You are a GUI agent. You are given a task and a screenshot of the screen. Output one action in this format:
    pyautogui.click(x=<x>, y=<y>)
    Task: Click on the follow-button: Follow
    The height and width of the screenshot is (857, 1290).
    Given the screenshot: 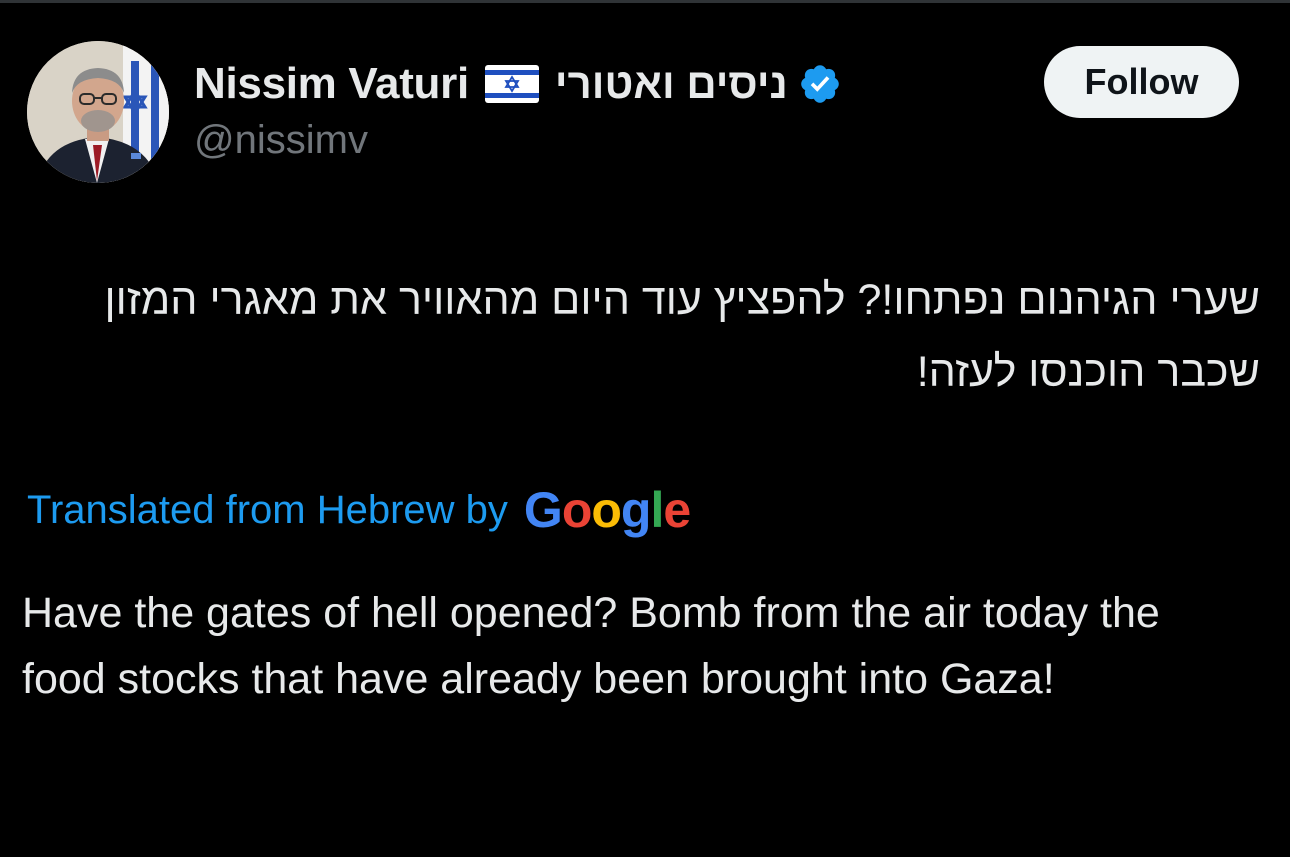 What is the action you would take?
    pyautogui.click(x=1141, y=82)
    